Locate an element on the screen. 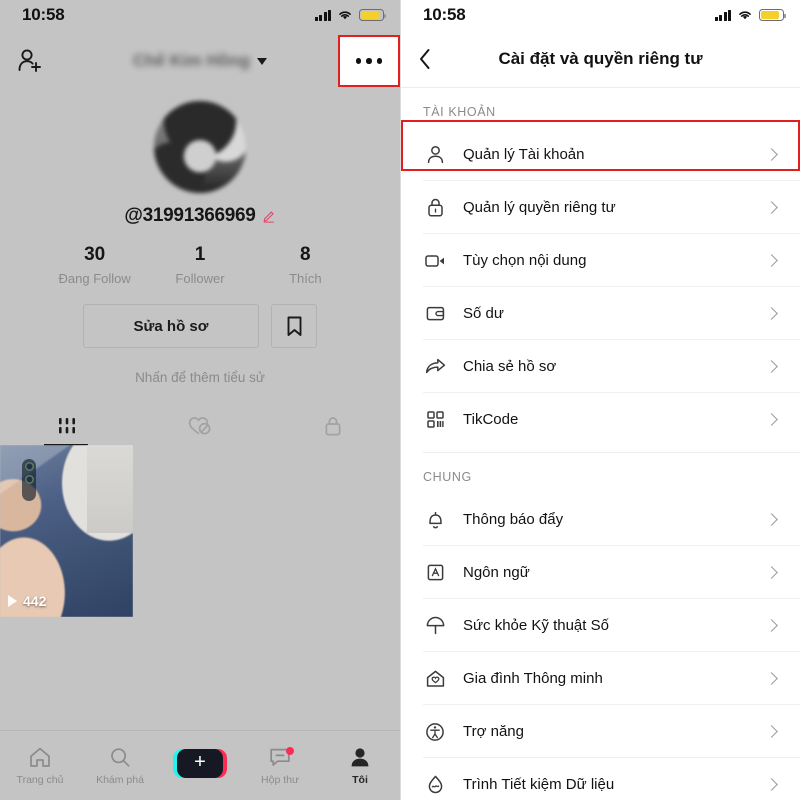 This screenshot has width=800, height=800. nav-profile: Tôi is located at coordinates (360, 766).